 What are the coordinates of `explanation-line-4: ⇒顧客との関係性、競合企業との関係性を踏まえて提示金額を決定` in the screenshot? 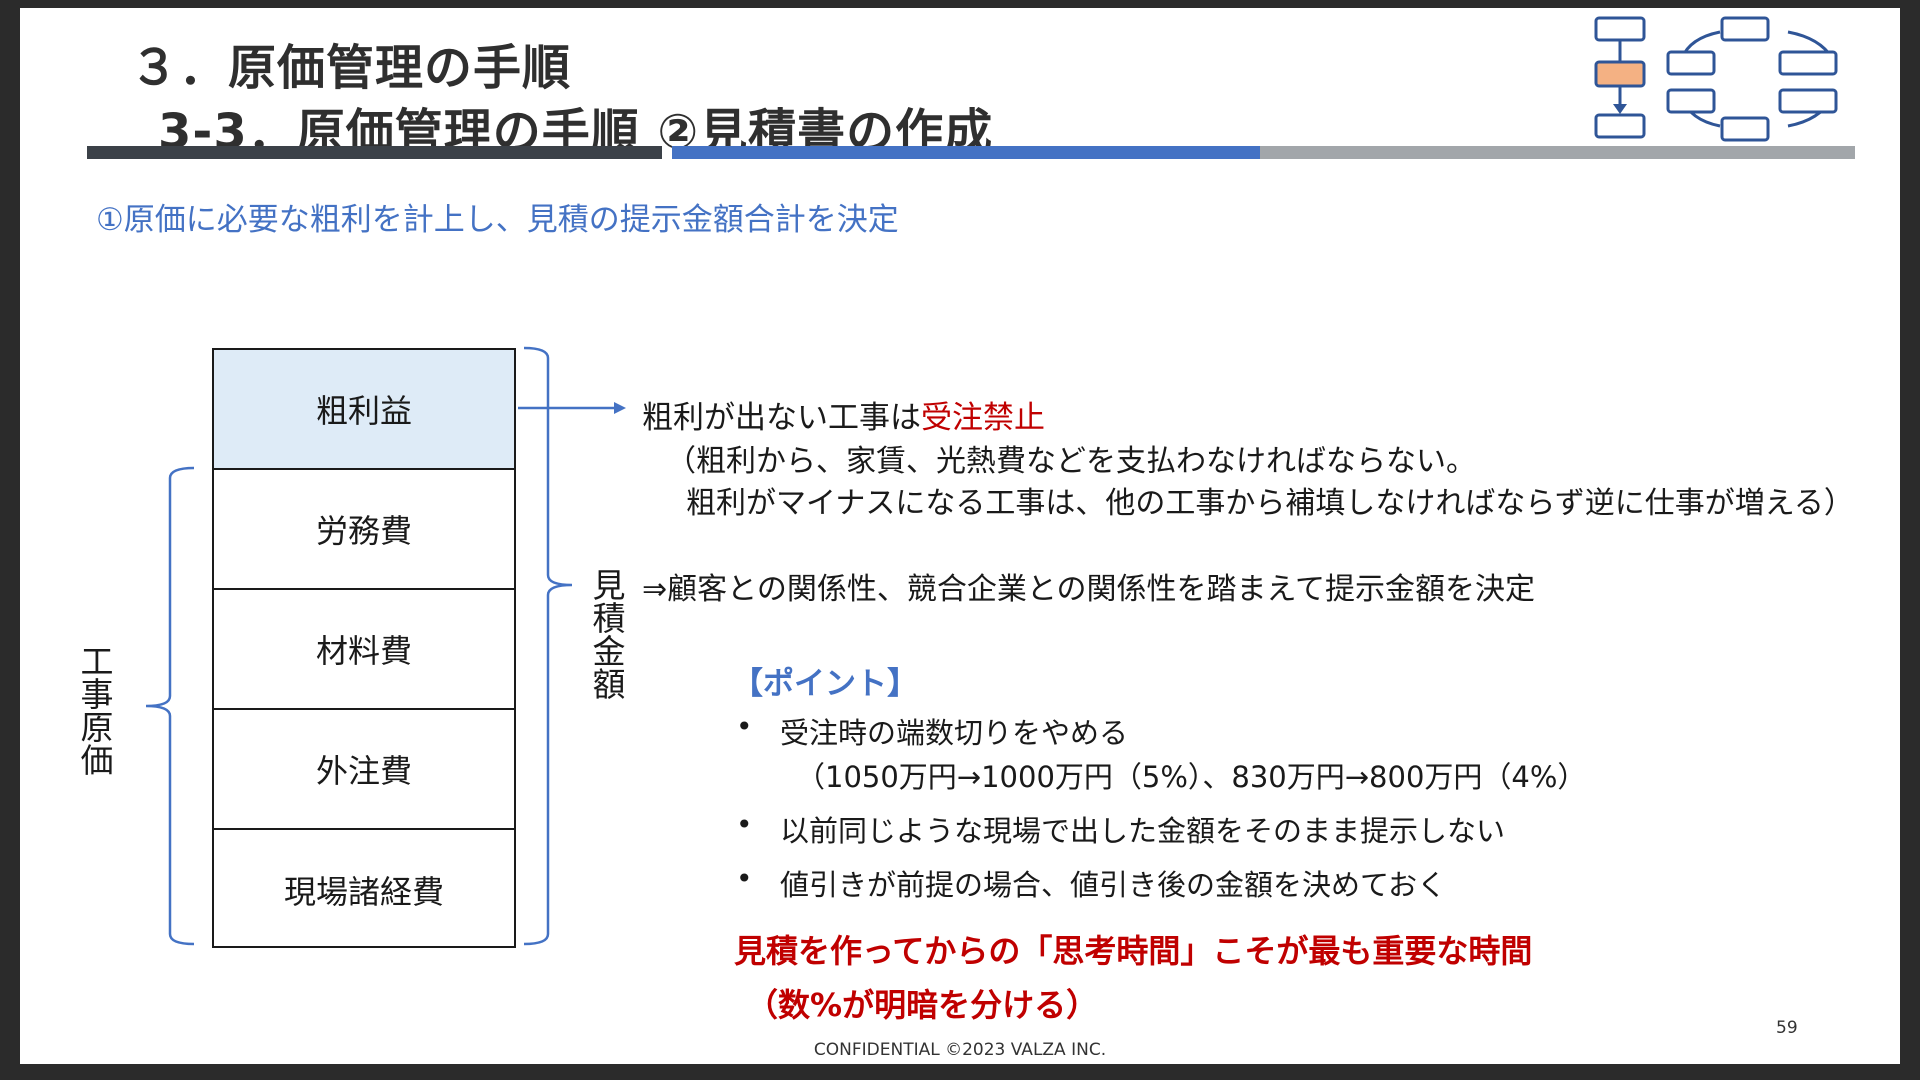 It's located at (1089, 589).